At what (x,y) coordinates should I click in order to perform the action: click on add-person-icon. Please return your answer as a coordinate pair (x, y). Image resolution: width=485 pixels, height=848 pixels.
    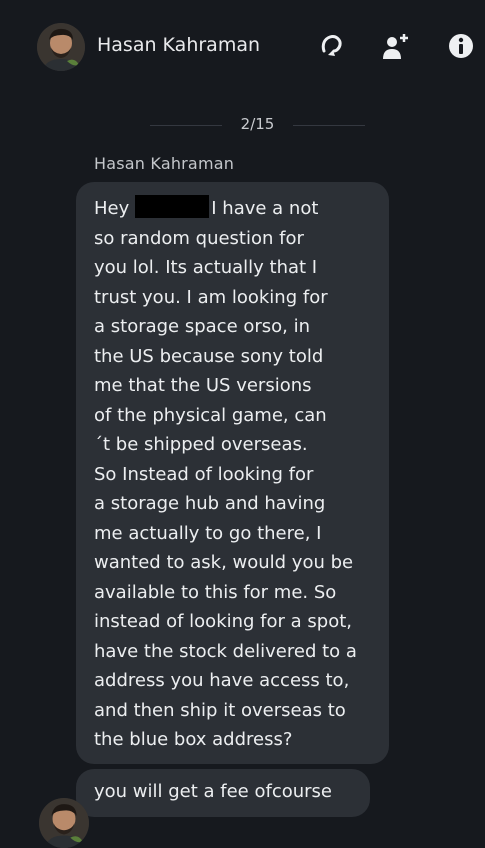
    Looking at the image, I should click on (396, 46).